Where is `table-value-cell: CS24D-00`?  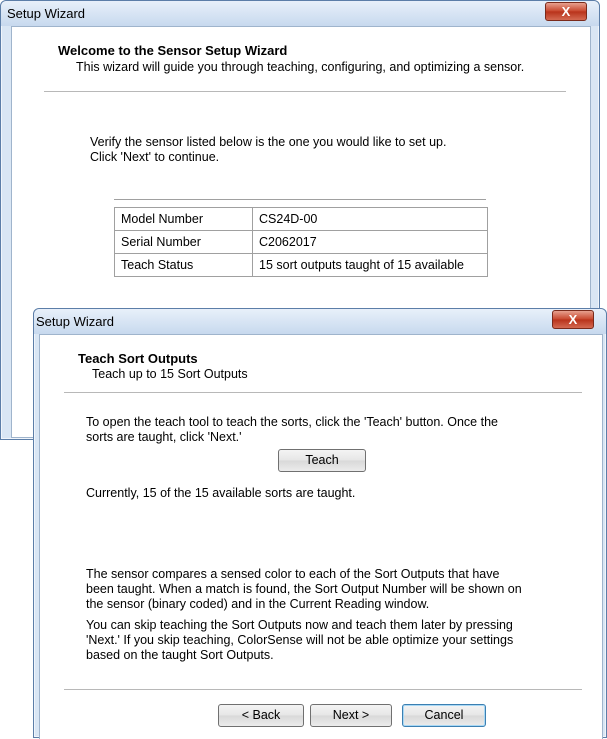 table-value-cell: CS24D-00 is located at coordinates (370, 219).